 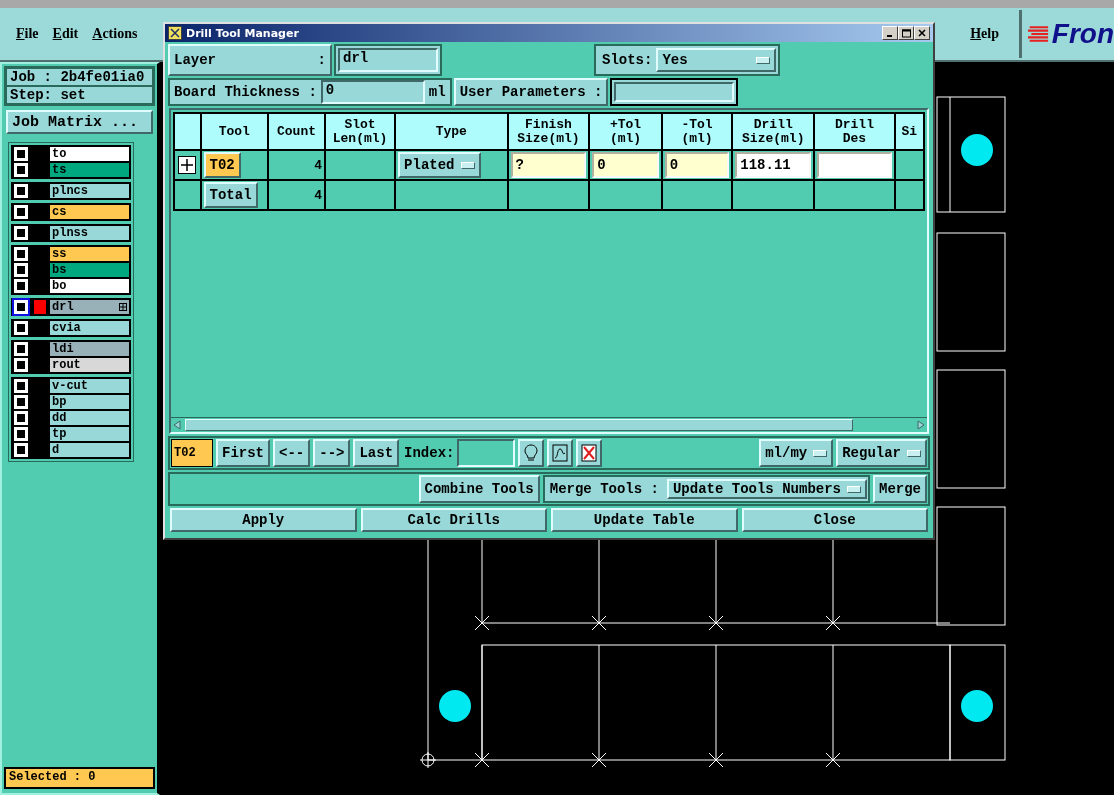 What do you see at coordinates (531, 92) in the screenshot?
I see `user-parameters-button: User Parameters :` at bounding box center [531, 92].